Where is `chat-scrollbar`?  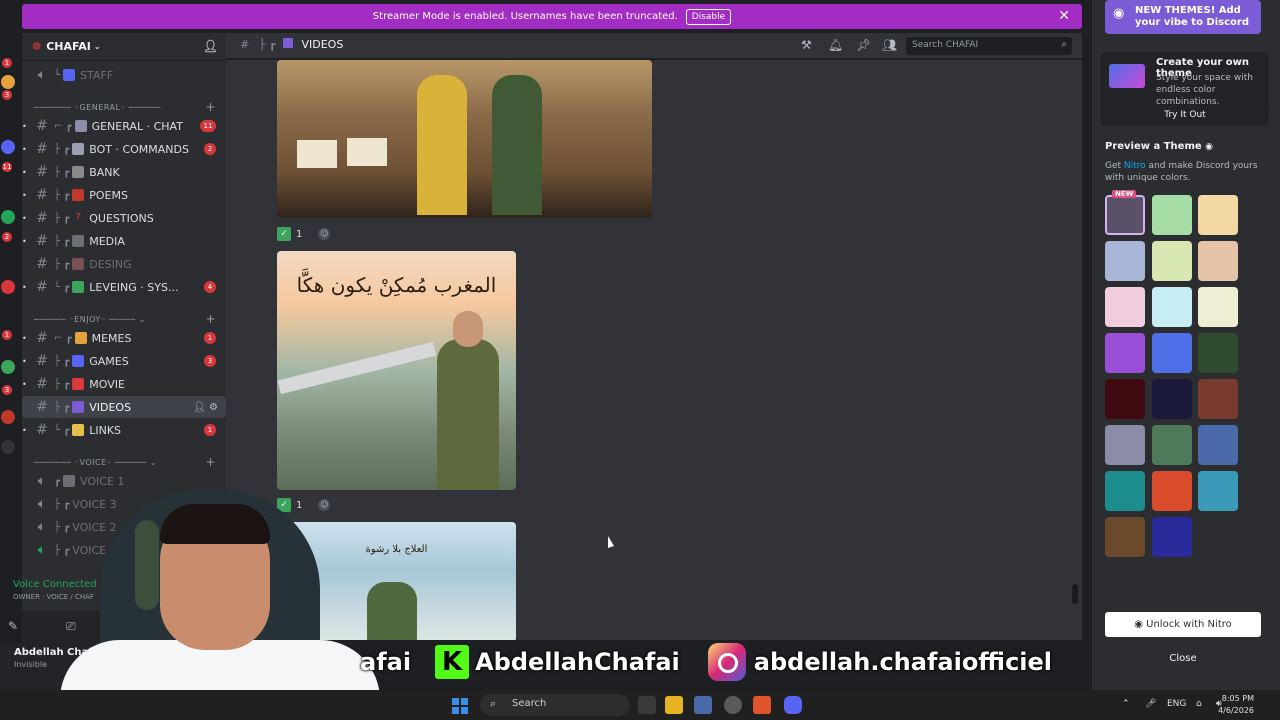
chat-scrollbar is located at coordinates (1075, 594).